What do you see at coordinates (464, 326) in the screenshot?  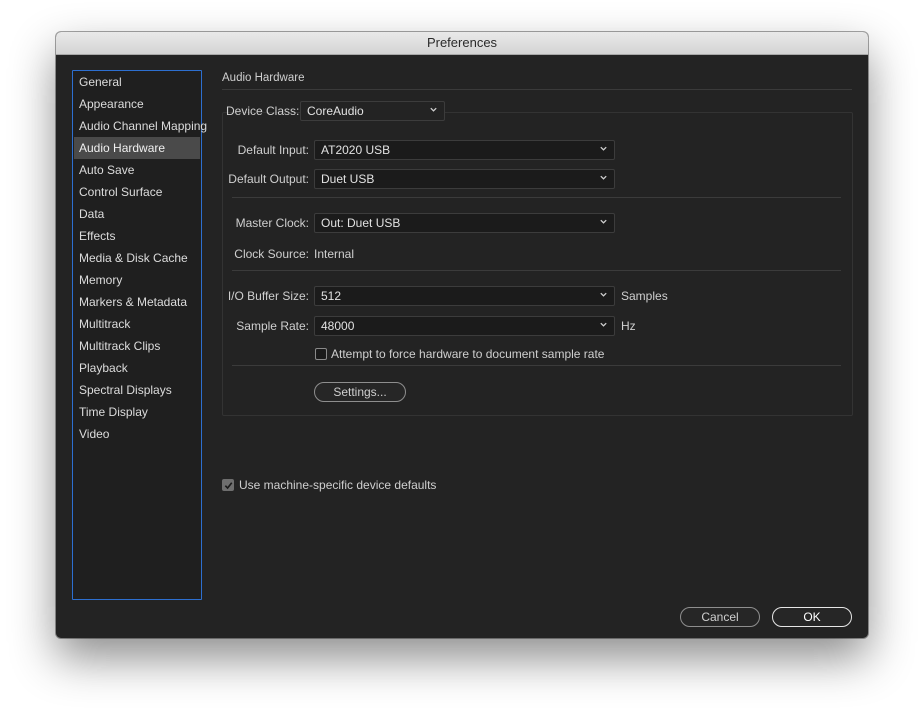 I see `sample-rate-dropdown: 48000` at bounding box center [464, 326].